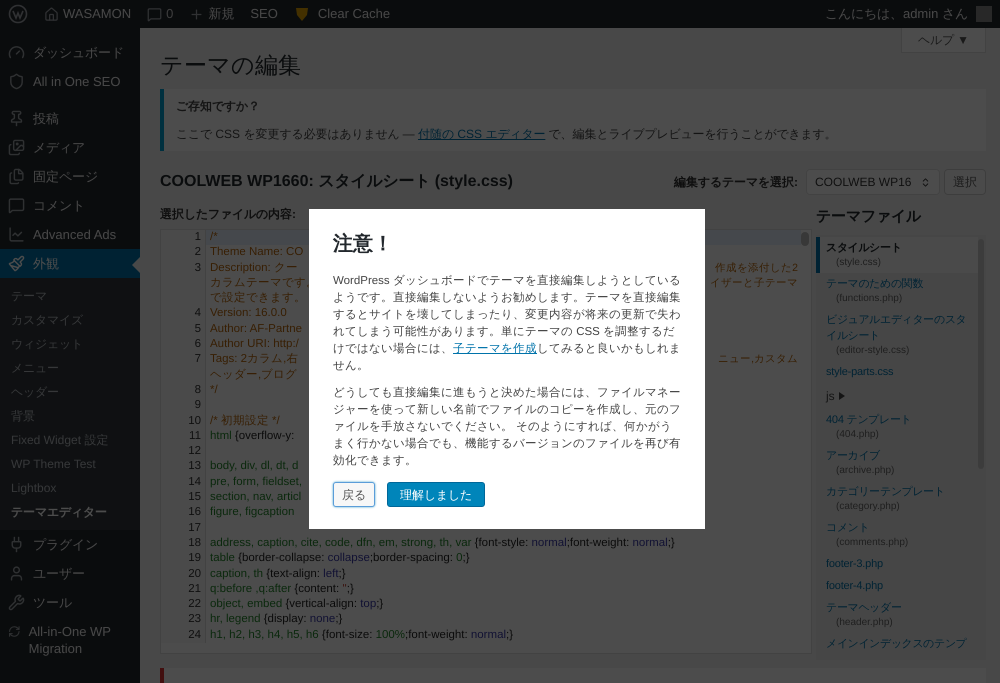  What do you see at coordinates (197, 344) in the screenshot?
I see `line-number: 6` at bounding box center [197, 344].